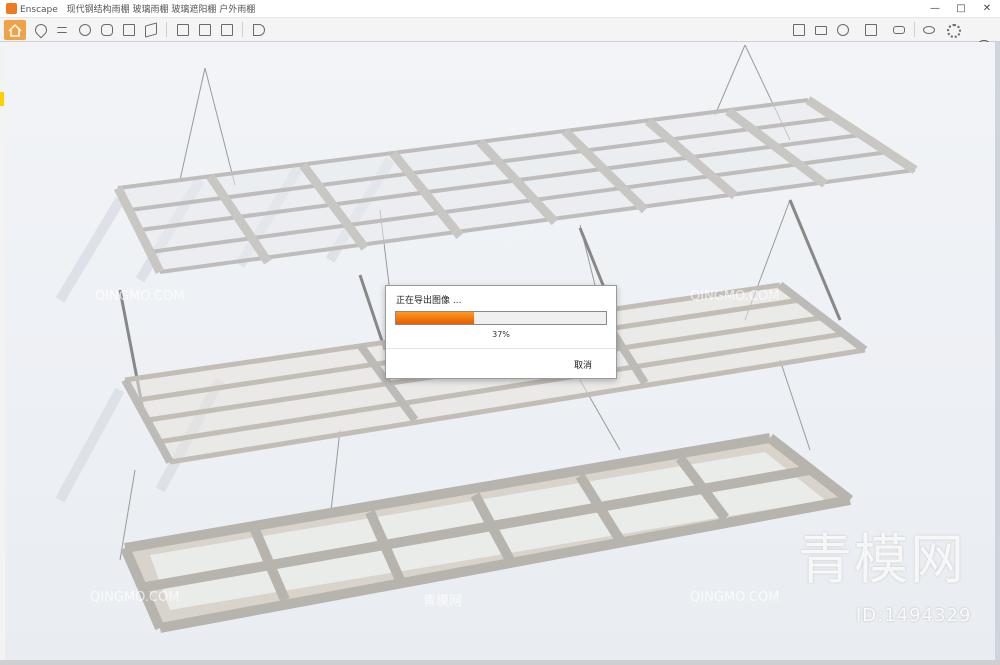  Describe the element at coordinates (870, 29) in the screenshot. I see `materials-icon` at that location.